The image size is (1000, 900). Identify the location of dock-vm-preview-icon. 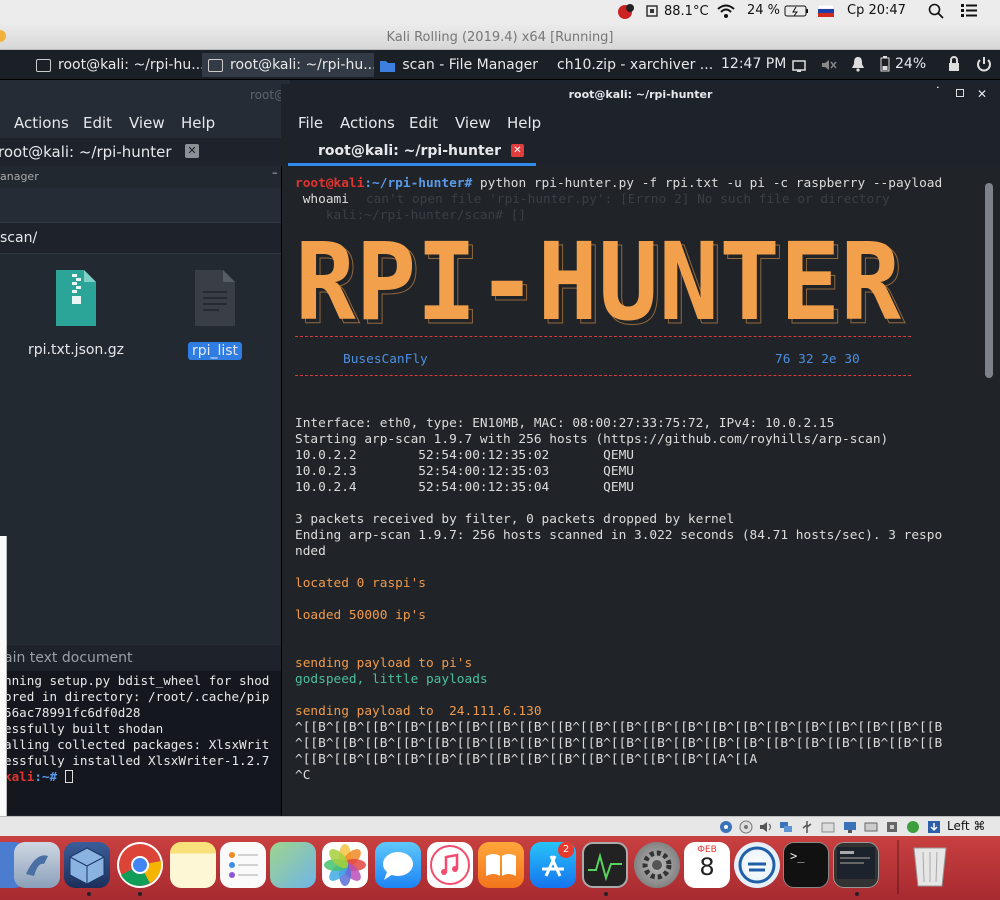
(856, 865).